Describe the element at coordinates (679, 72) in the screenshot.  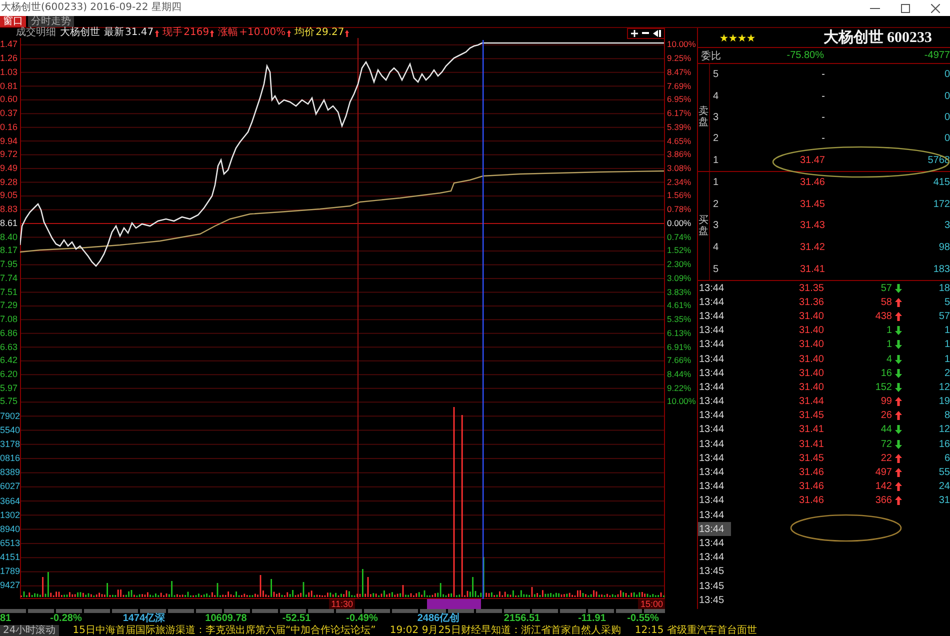
I see `percent-axis-label: 8.47%` at that location.